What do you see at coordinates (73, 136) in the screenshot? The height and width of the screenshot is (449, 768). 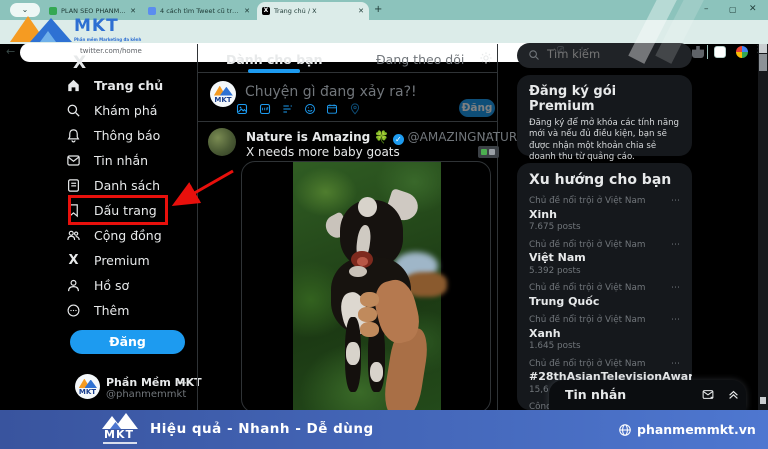 I see `bell-icon` at bounding box center [73, 136].